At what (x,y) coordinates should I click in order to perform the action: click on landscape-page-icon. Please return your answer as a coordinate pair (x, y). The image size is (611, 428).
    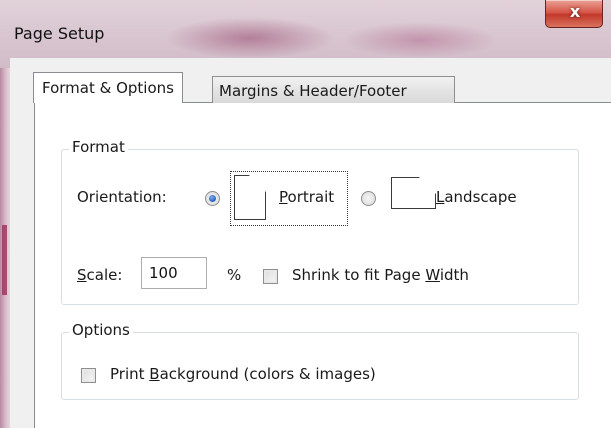
    Looking at the image, I should click on (413, 193).